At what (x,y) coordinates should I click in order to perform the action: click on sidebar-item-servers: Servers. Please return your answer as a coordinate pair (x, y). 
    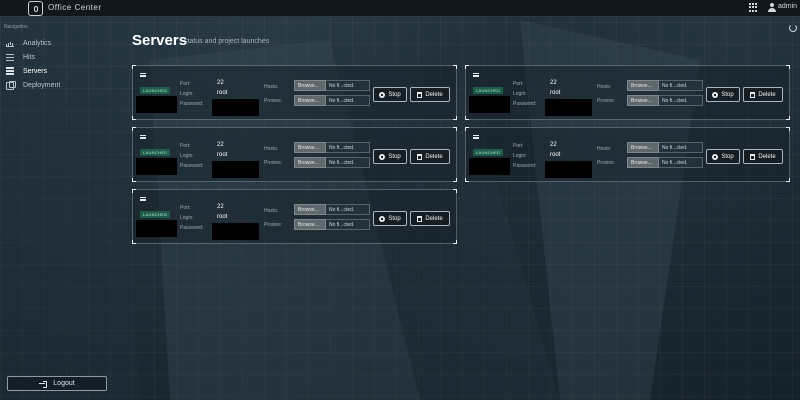
    Looking at the image, I should click on (56, 71).